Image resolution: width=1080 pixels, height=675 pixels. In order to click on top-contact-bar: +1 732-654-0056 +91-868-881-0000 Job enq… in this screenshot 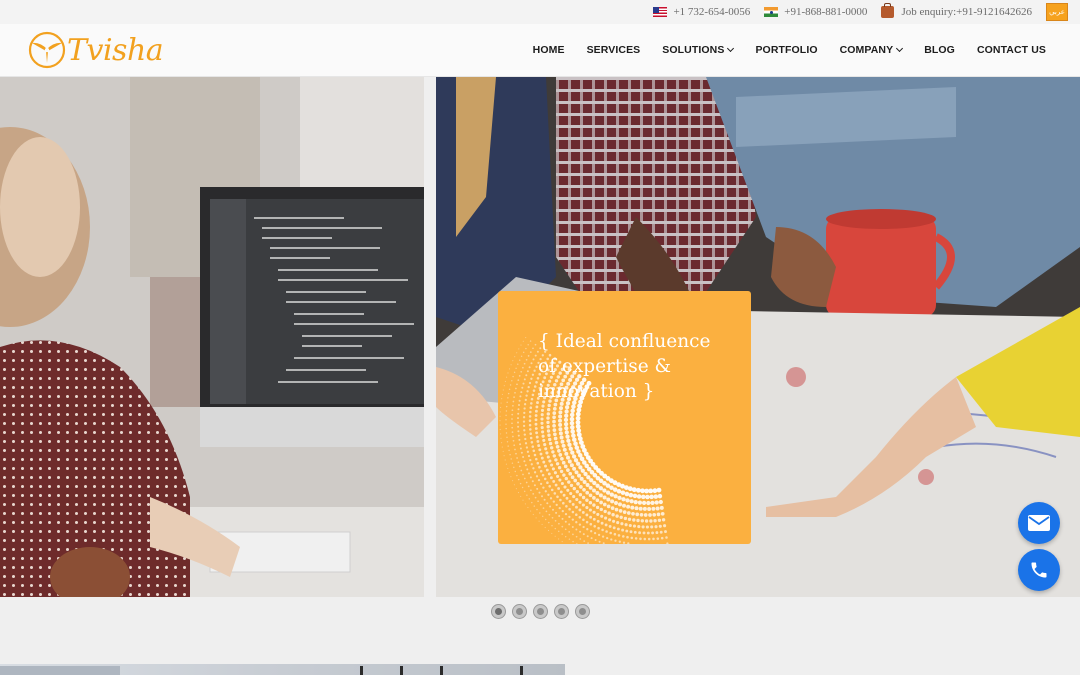, I will do `click(540, 12)`.